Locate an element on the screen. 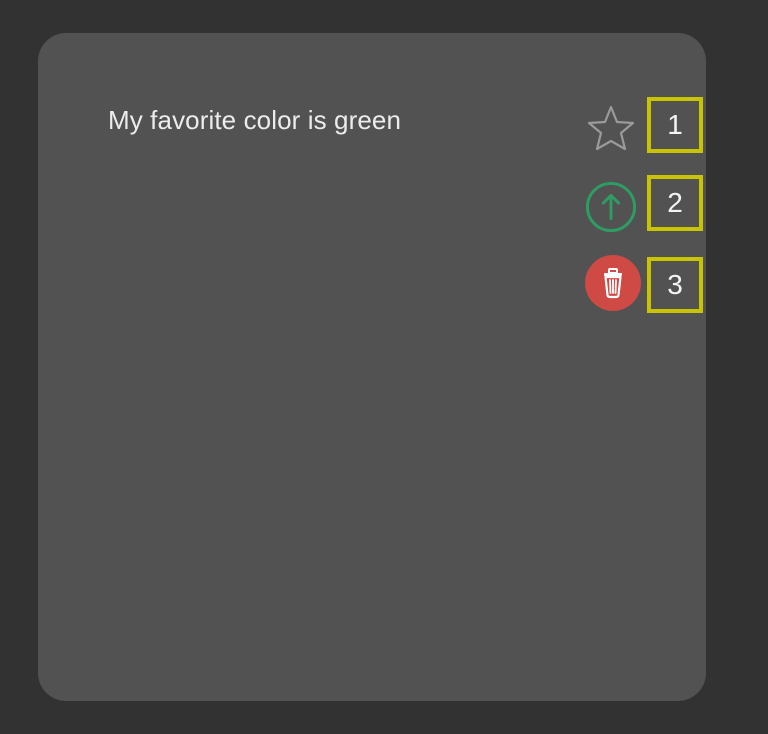  star-icon is located at coordinates (611, 128).